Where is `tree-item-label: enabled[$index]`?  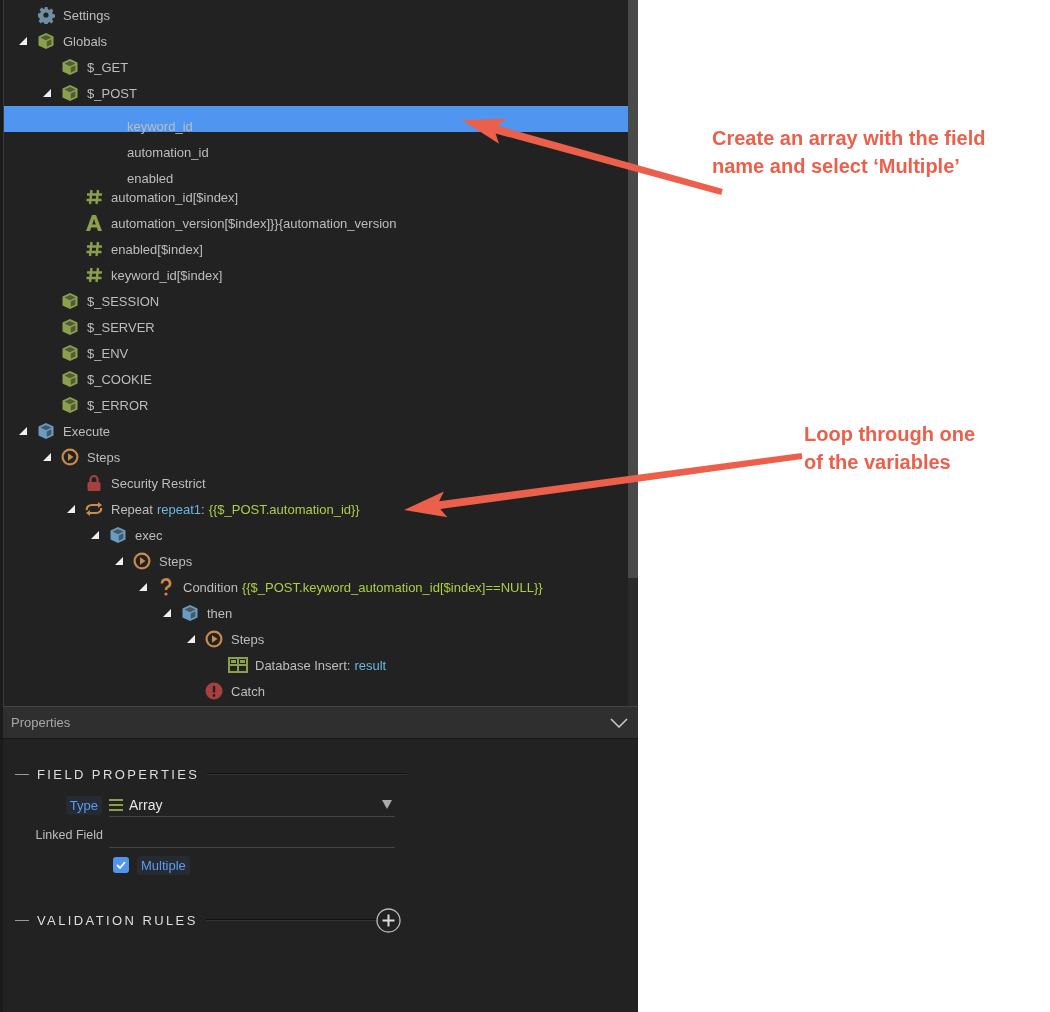
tree-item-label: enabled[$index] is located at coordinates (157, 249).